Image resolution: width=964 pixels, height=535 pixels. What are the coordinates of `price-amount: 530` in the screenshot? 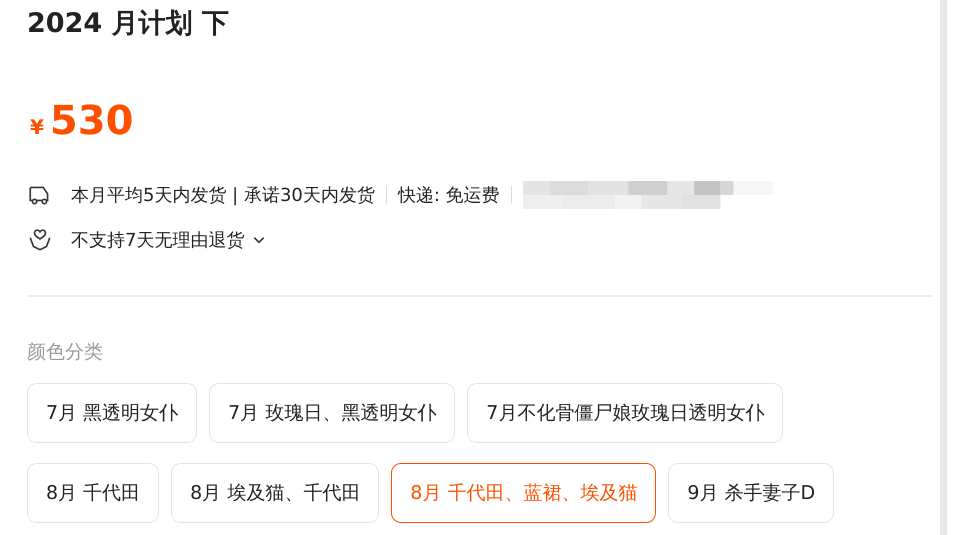 It's located at (92, 121).